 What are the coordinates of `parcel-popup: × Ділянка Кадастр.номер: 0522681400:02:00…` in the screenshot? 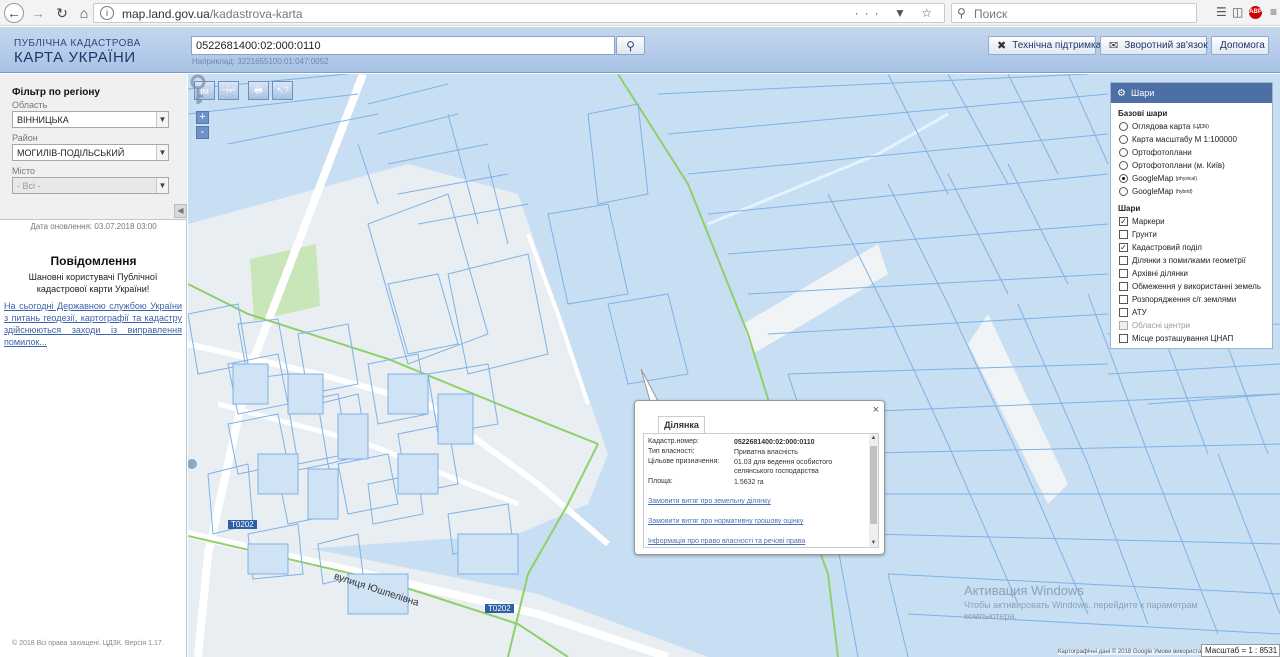 It's located at (759, 477).